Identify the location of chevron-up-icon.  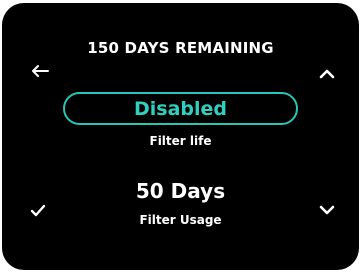
(327, 74).